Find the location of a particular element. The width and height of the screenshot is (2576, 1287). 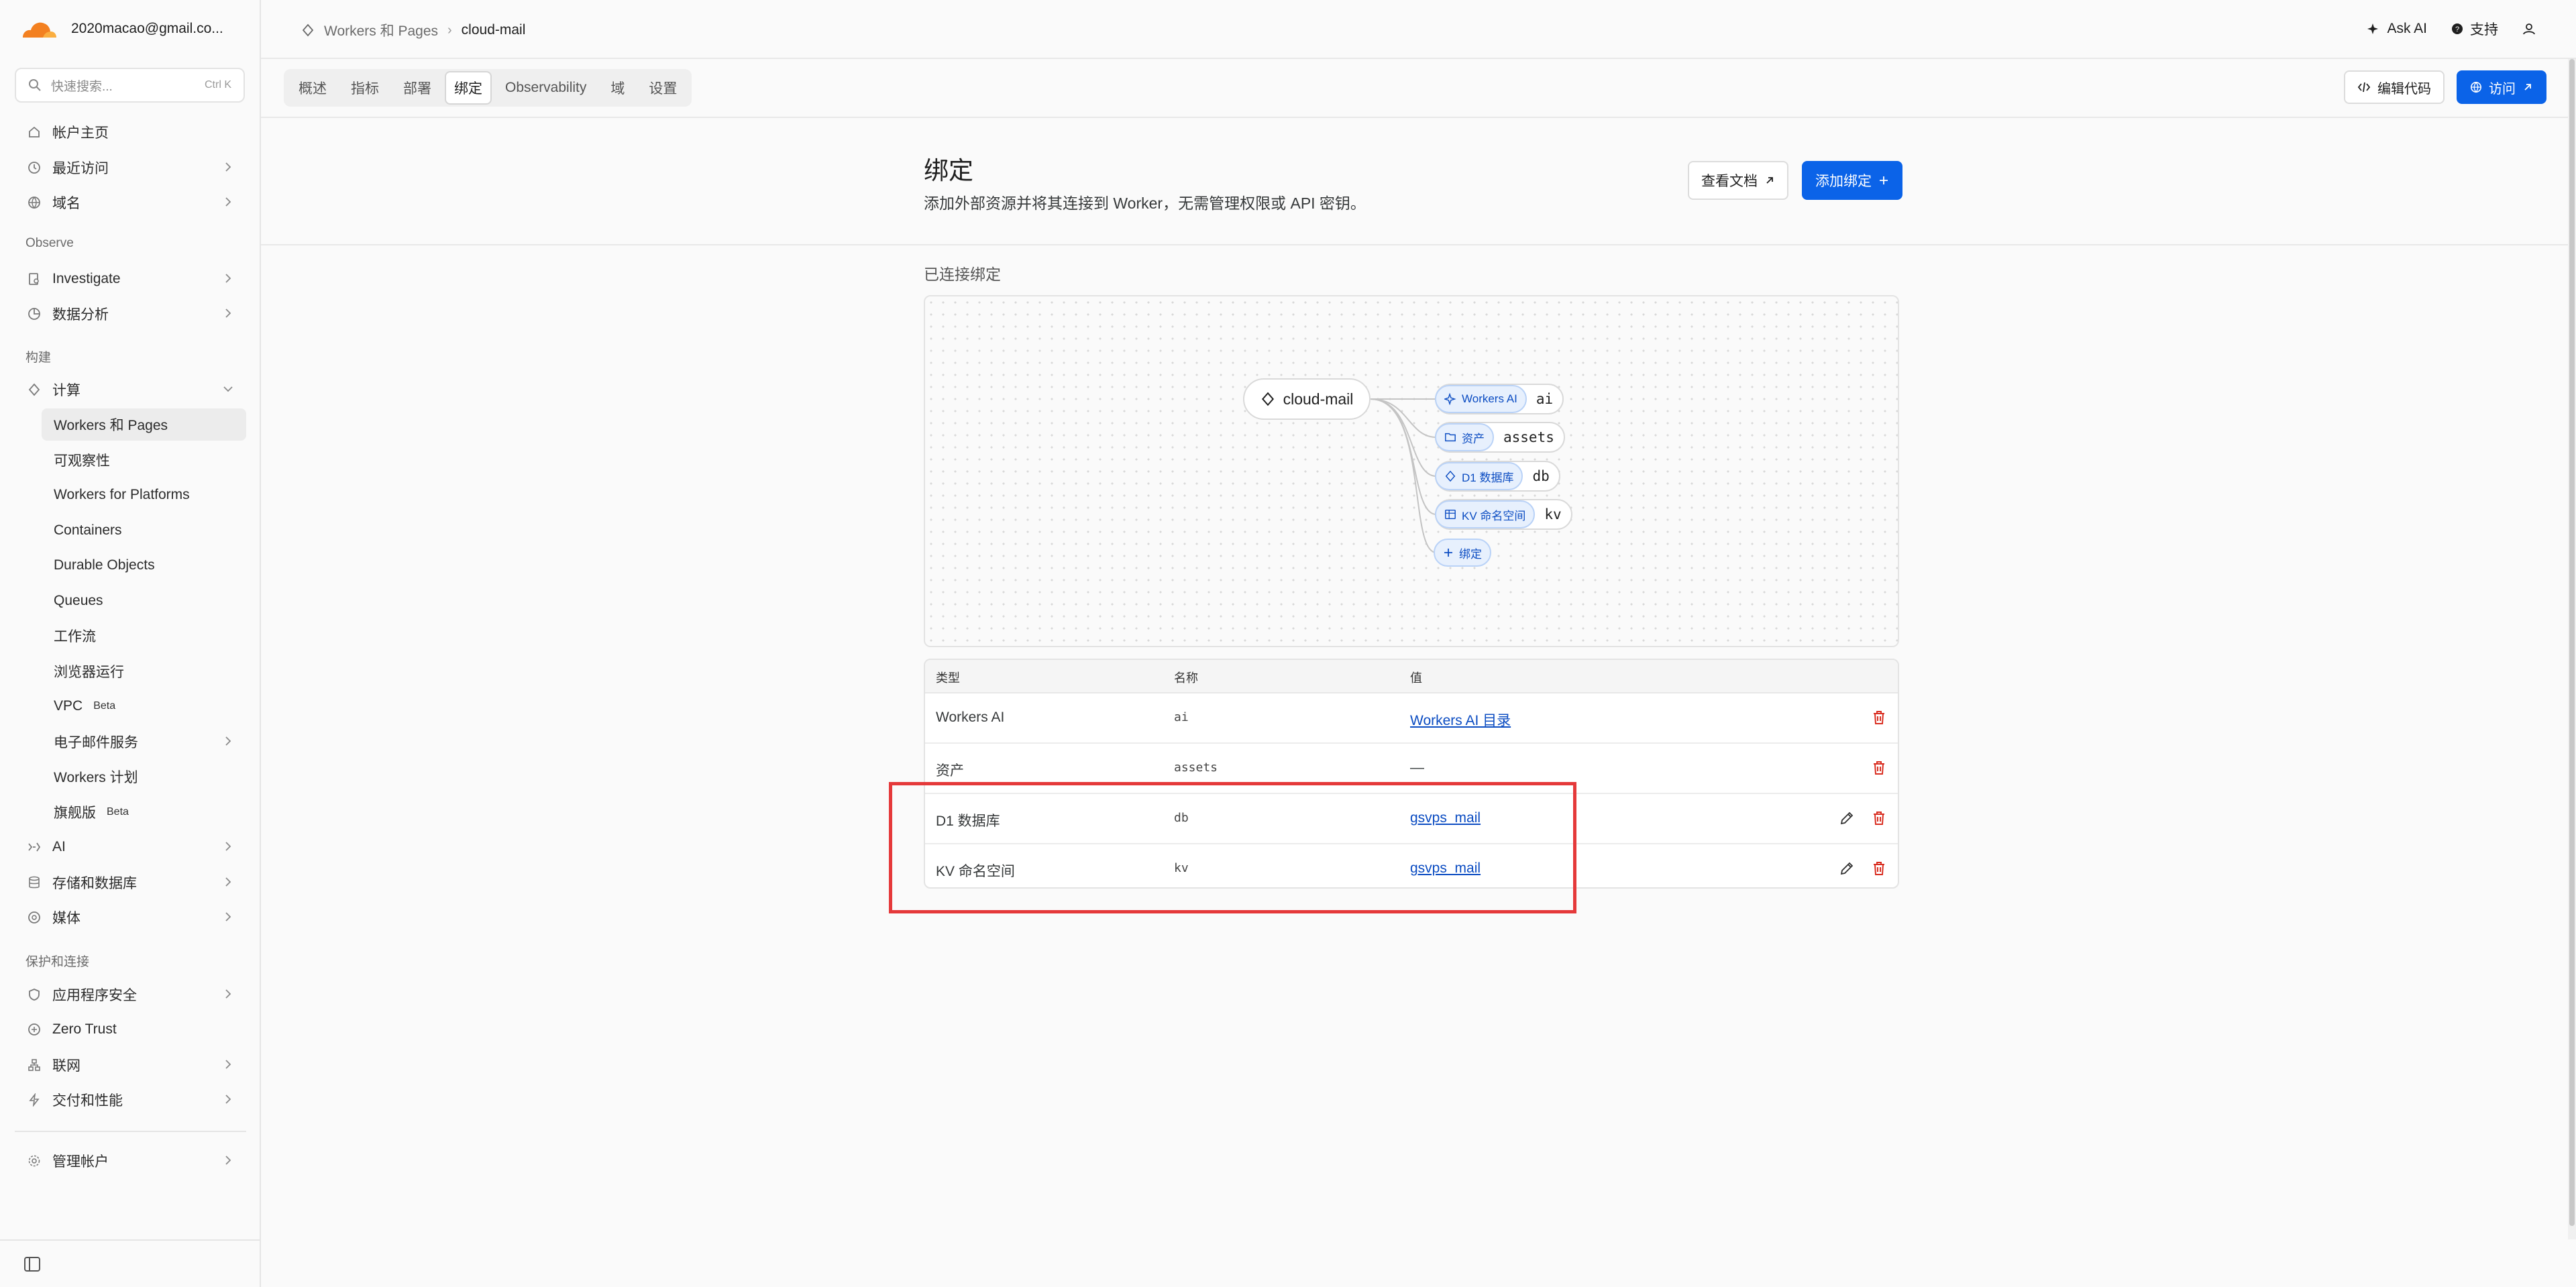

sidebar-item-app-security: 应用程序安全 is located at coordinates (130, 994).